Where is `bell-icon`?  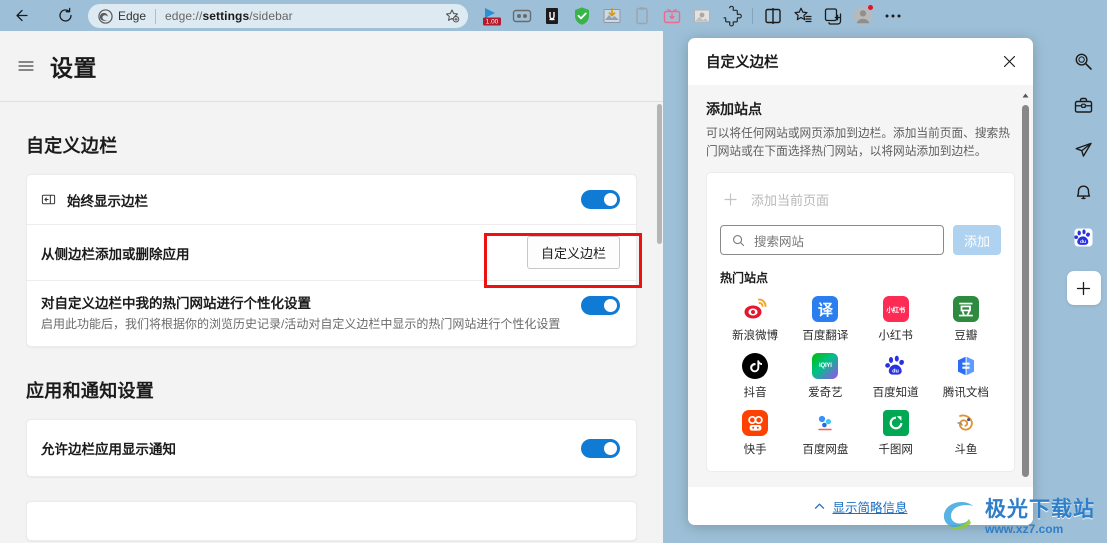
bell-icon is located at coordinates (1084, 193).